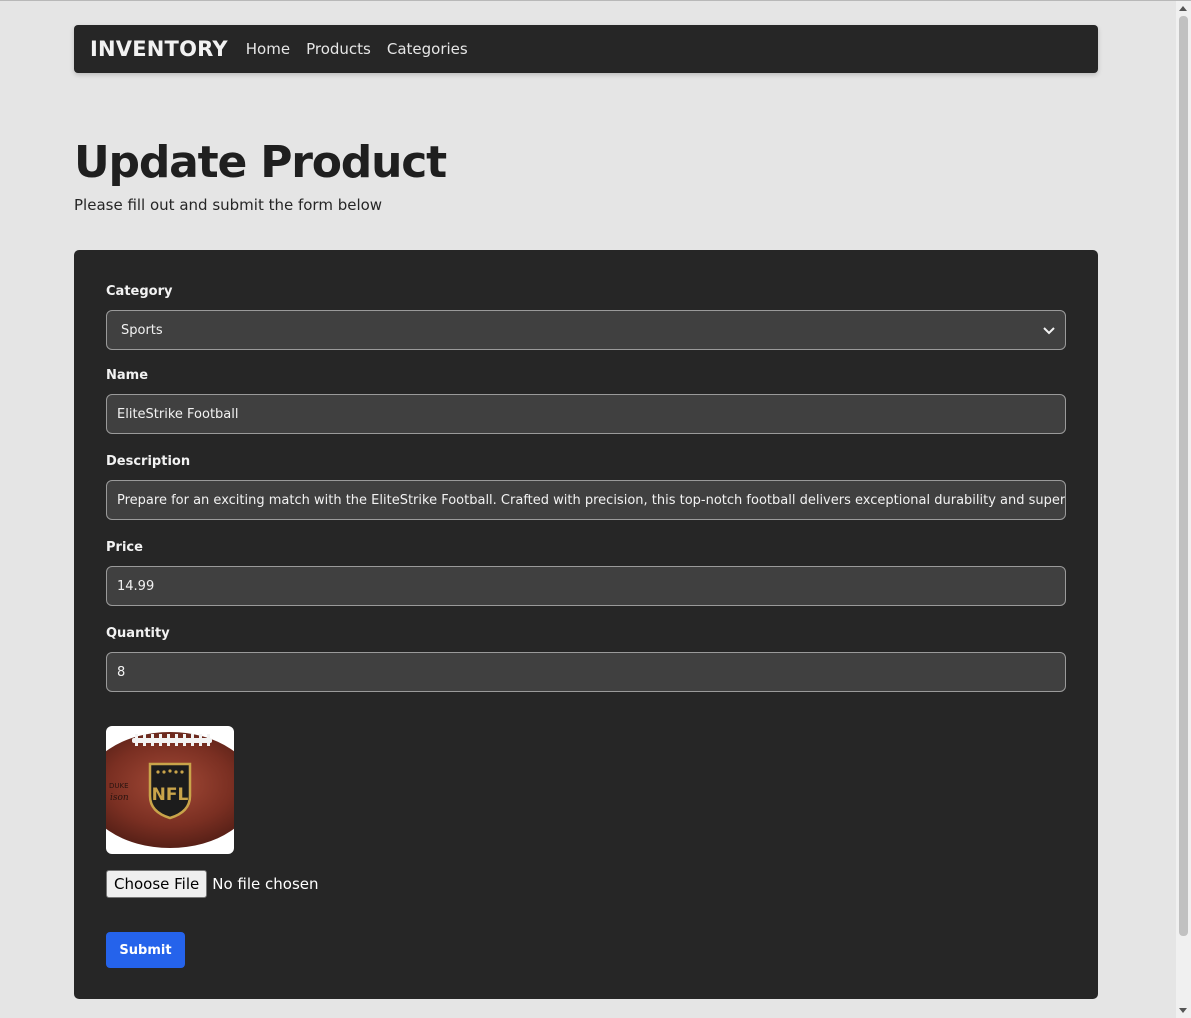 This screenshot has width=1191, height=1018. I want to click on top-navbar: INVENTORY Home Products Categories, so click(586, 49).